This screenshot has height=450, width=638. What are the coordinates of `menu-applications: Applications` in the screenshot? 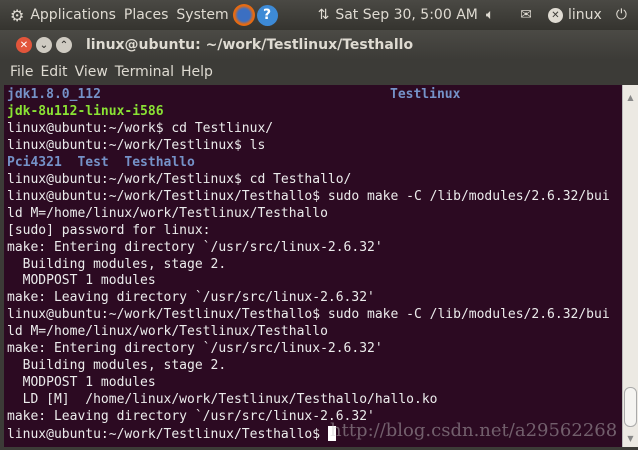 It's located at (73, 15).